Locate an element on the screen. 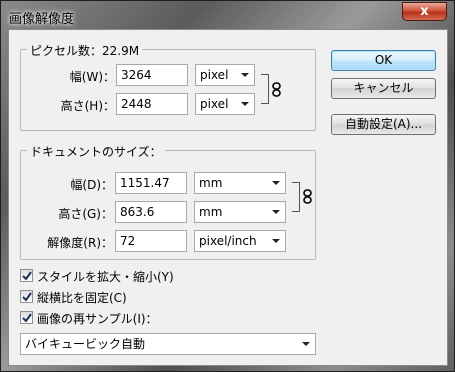  resolution-unit: pixel/inch is located at coordinates (228, 241).